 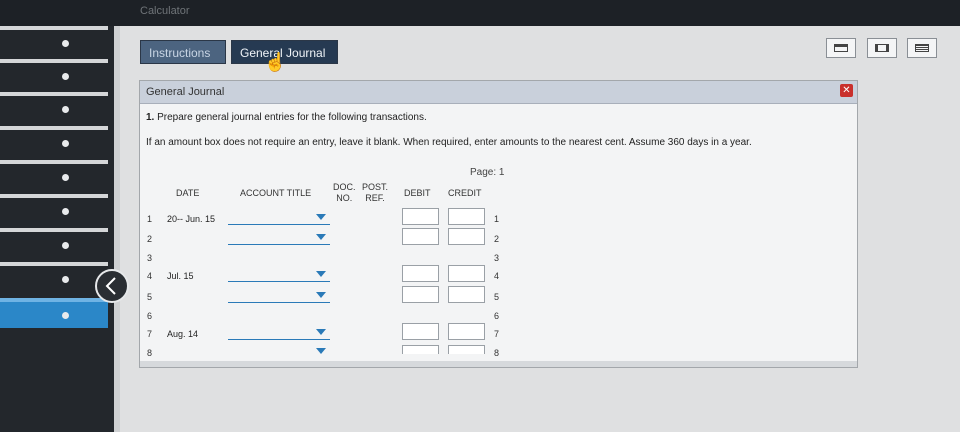 I want to click on row-number: 7, so click(x=150, y=334).